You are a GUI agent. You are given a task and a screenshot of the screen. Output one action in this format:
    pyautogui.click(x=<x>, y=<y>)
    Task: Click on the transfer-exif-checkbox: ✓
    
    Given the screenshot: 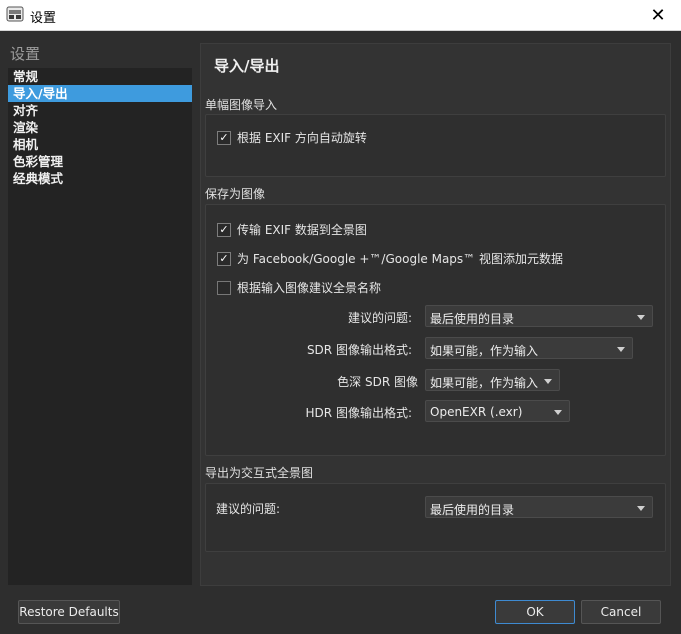 What is the action you would take?
    pyautogui.click(x=224, y=229)
    